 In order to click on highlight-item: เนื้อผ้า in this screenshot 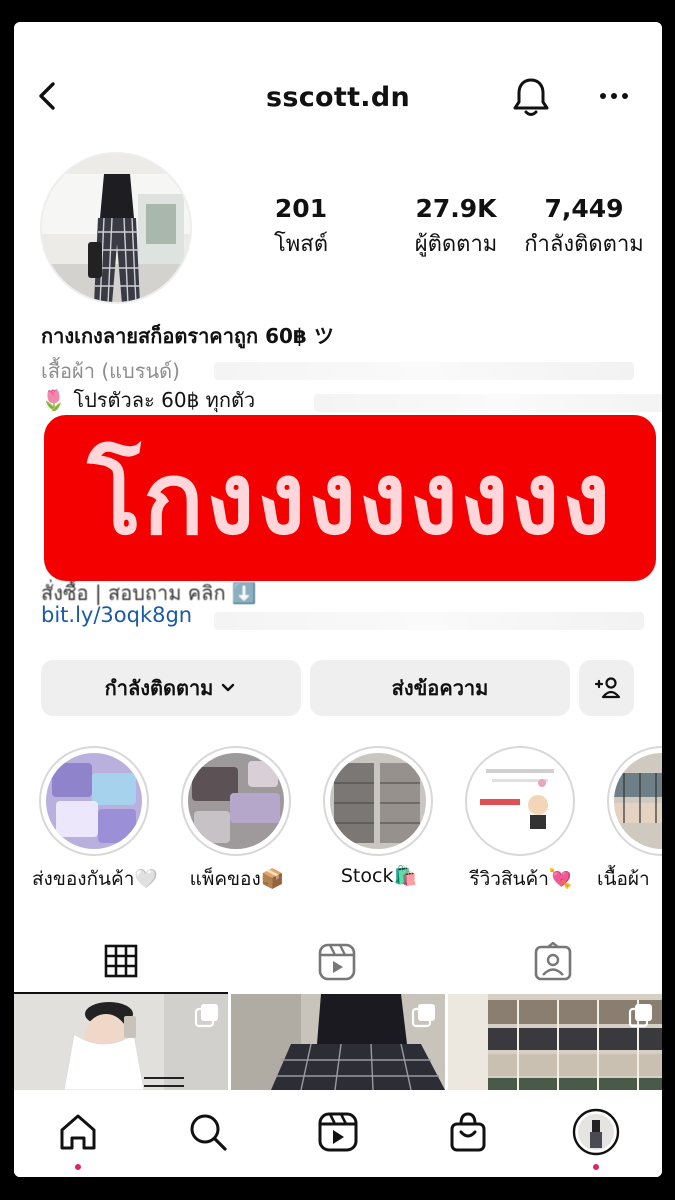, I will do `click(629, 818)`.